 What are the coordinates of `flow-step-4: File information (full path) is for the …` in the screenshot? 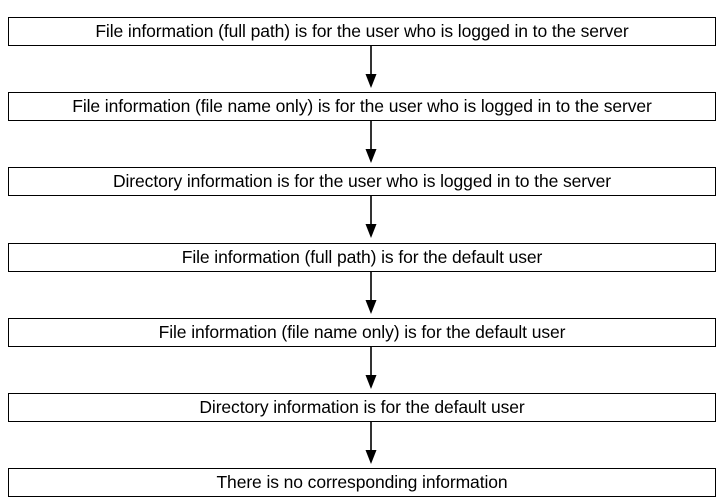 It's located at (362, 257).